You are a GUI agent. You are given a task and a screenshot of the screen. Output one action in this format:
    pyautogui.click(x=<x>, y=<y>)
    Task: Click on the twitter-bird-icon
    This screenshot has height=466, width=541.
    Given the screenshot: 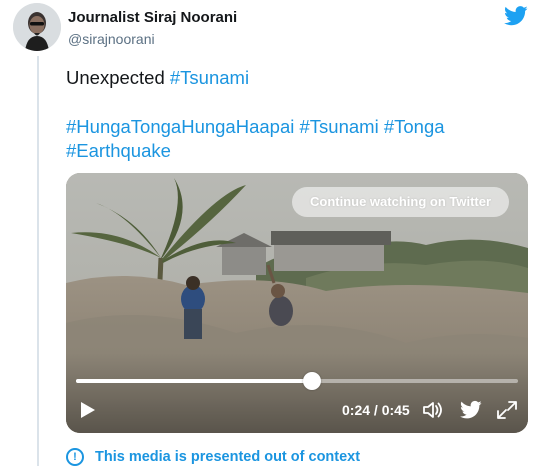 What is the action you would take?
    pyautogui.click(x=516, y=16)
    